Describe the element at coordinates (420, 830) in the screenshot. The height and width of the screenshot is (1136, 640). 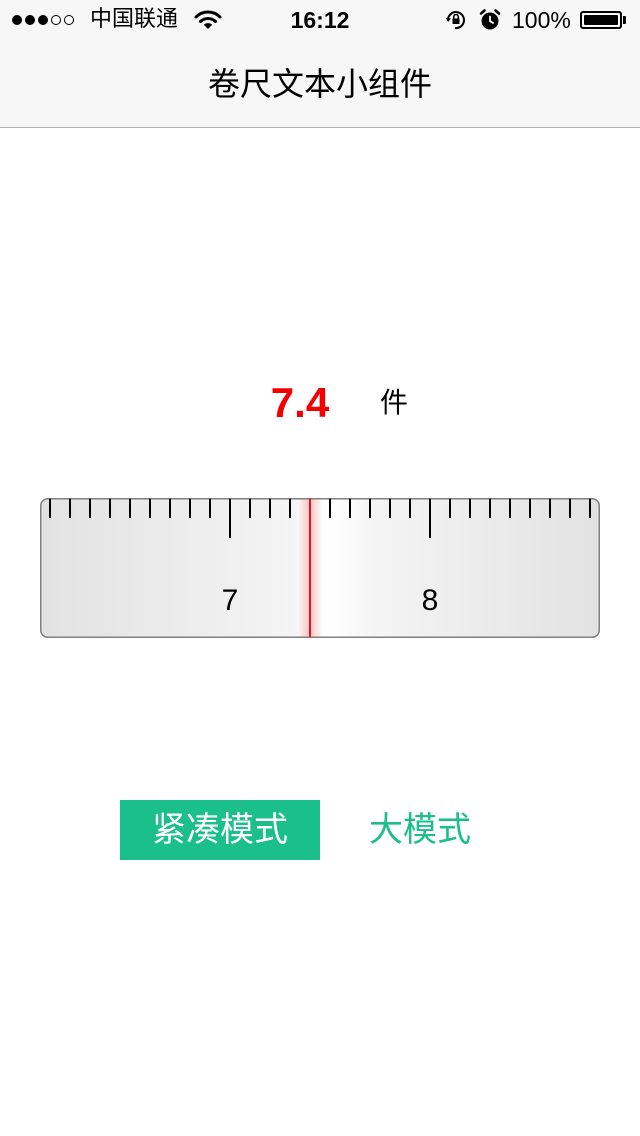
I see `large-mode-button: 大模式` at that location.